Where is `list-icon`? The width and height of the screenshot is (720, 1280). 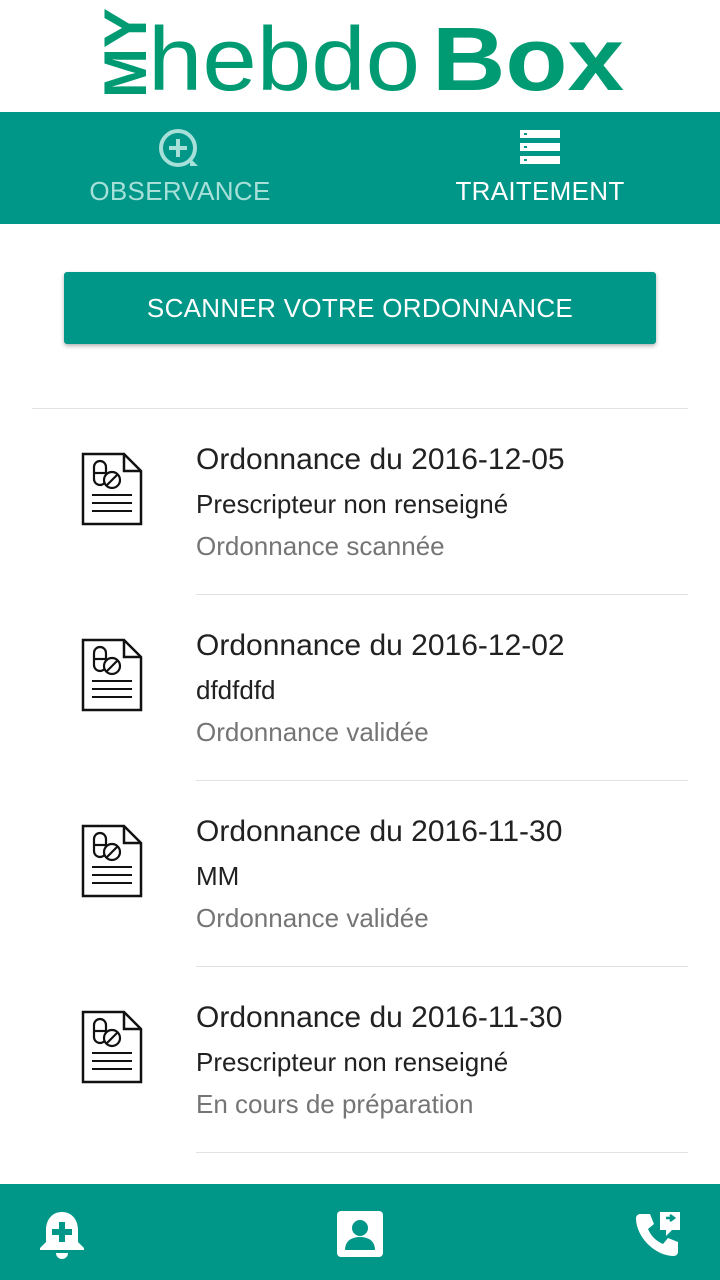 list-icon is located at coordinates (540, 148).